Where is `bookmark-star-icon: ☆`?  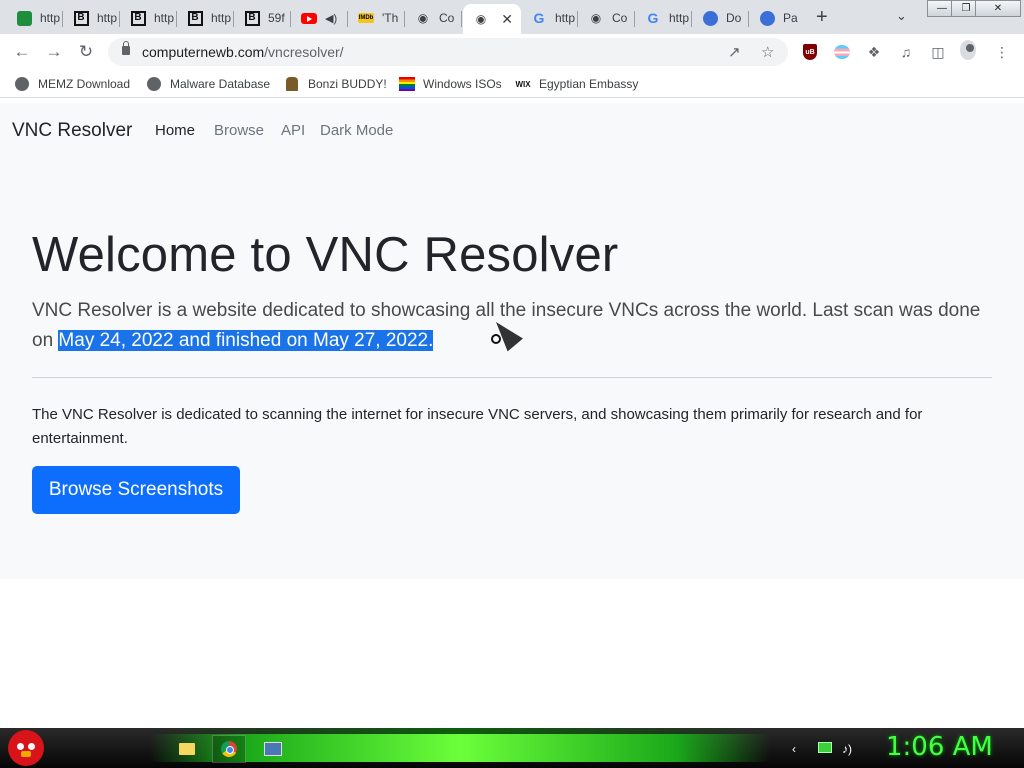
bookmark-star-icon: ☆ is located at coordinates (767, 52).